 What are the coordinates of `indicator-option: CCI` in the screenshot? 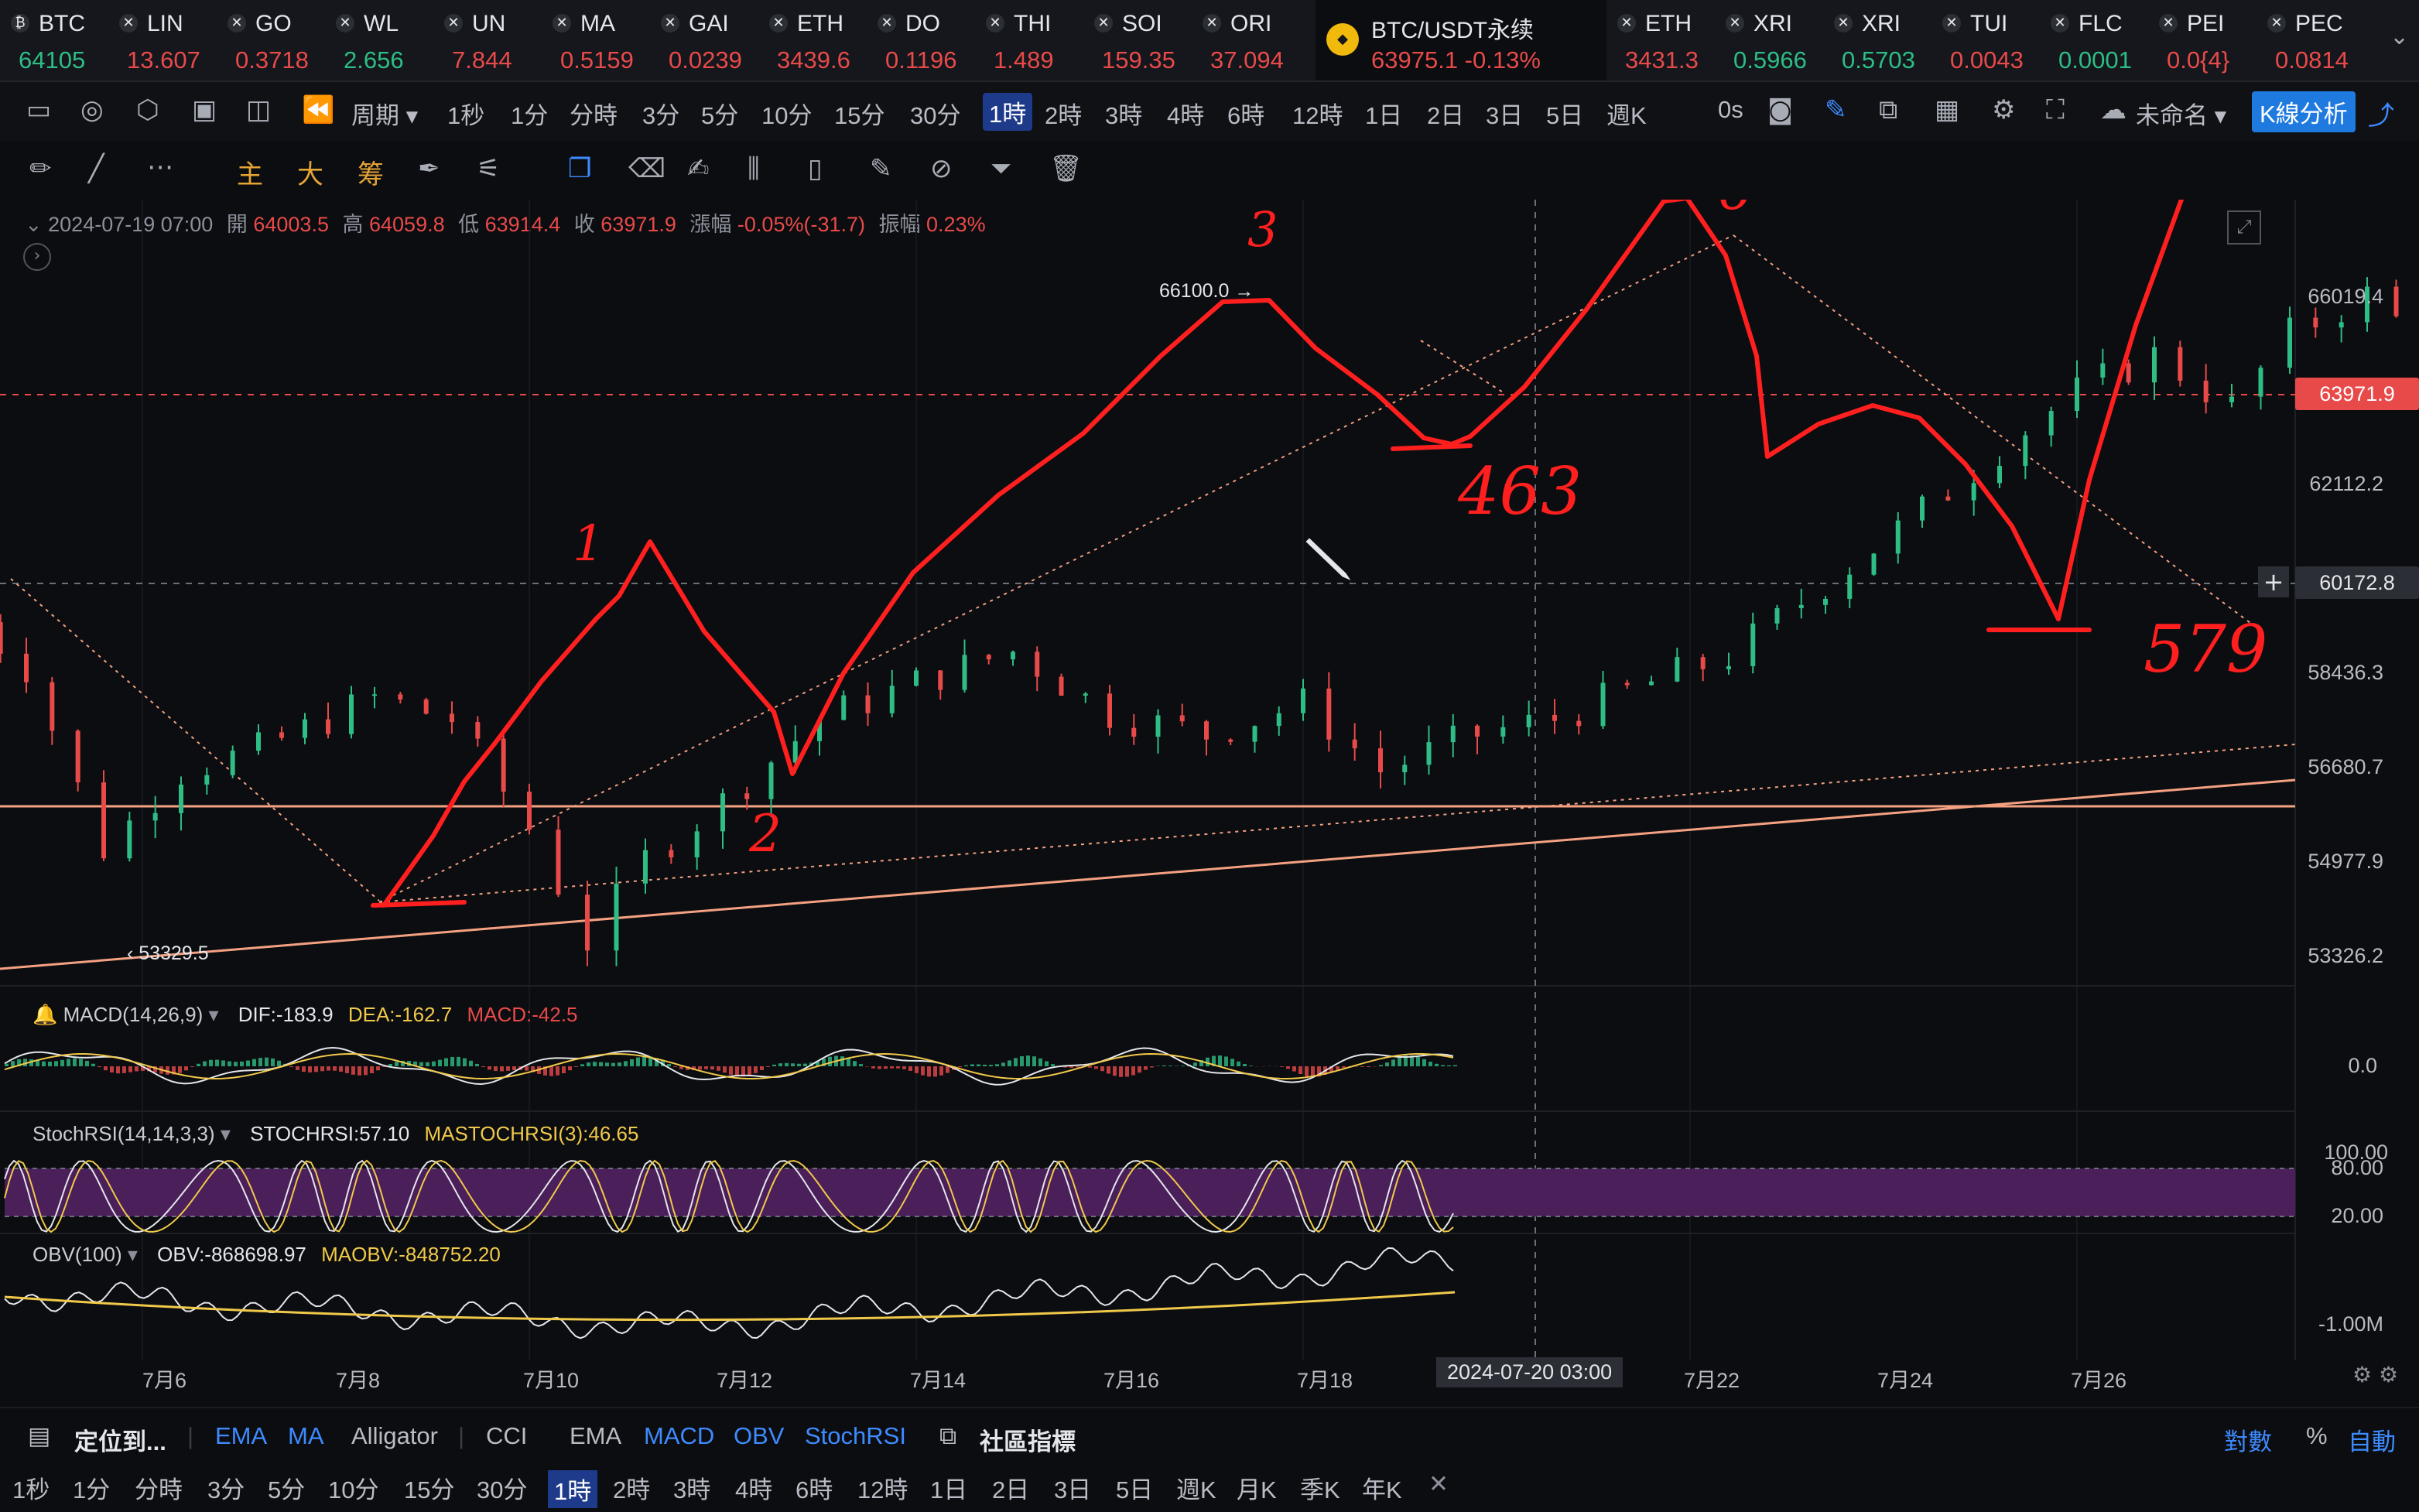 It's located at (507, 1436).